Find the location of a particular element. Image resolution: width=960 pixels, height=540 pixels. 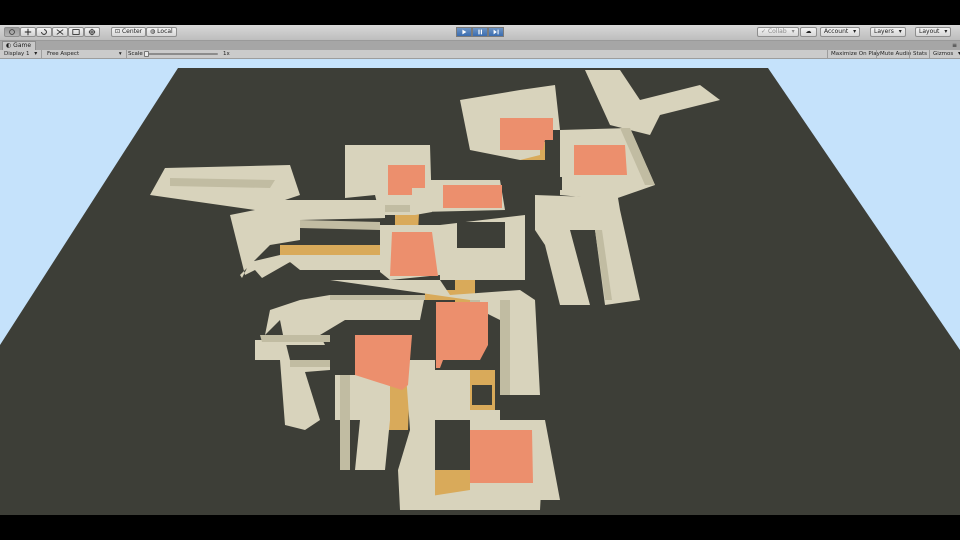

move-tool-button is located at coordinates (28, 32).